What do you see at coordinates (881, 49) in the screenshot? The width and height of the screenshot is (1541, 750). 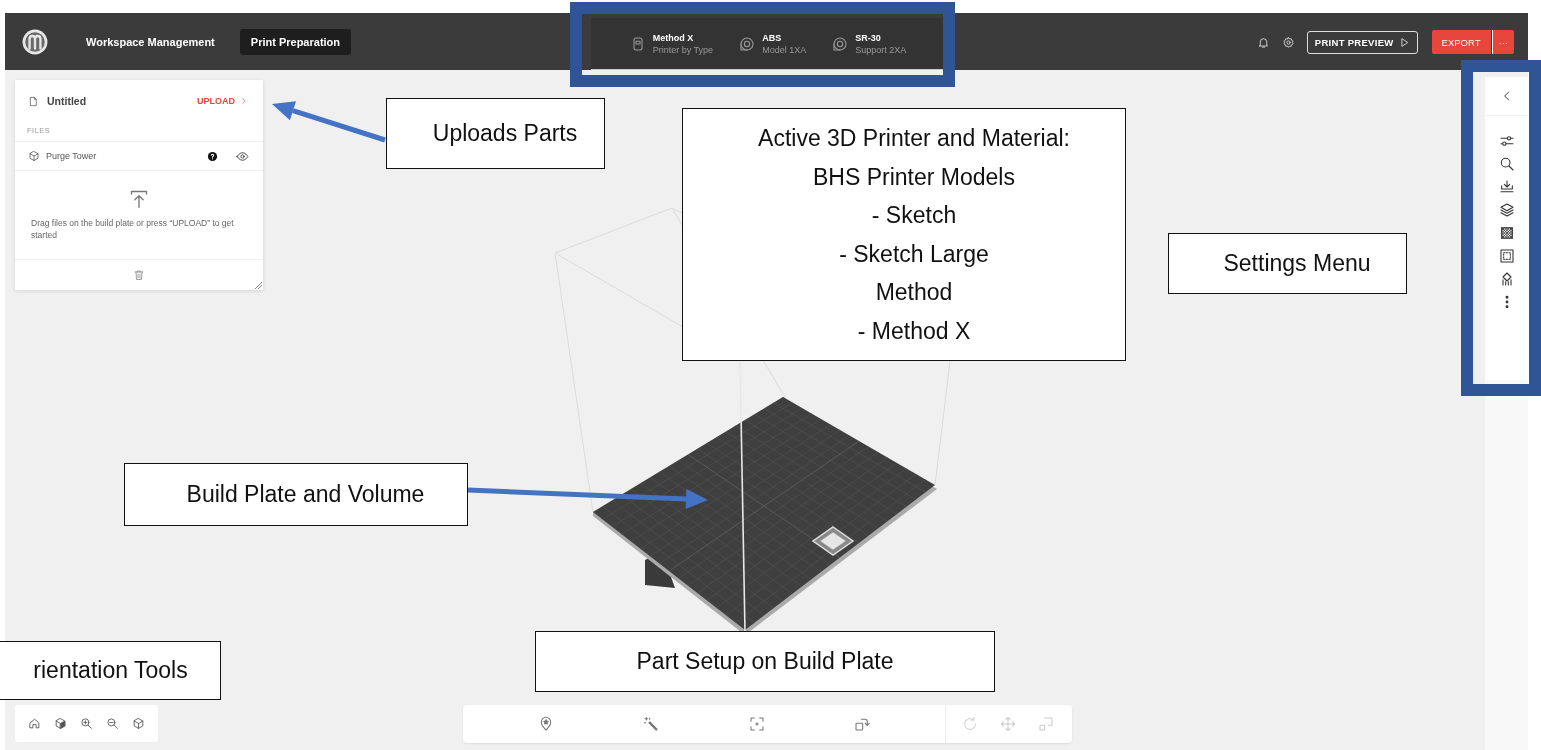 I see `machine-subtitle: Support 2XA` at bounding box center [881, 49].